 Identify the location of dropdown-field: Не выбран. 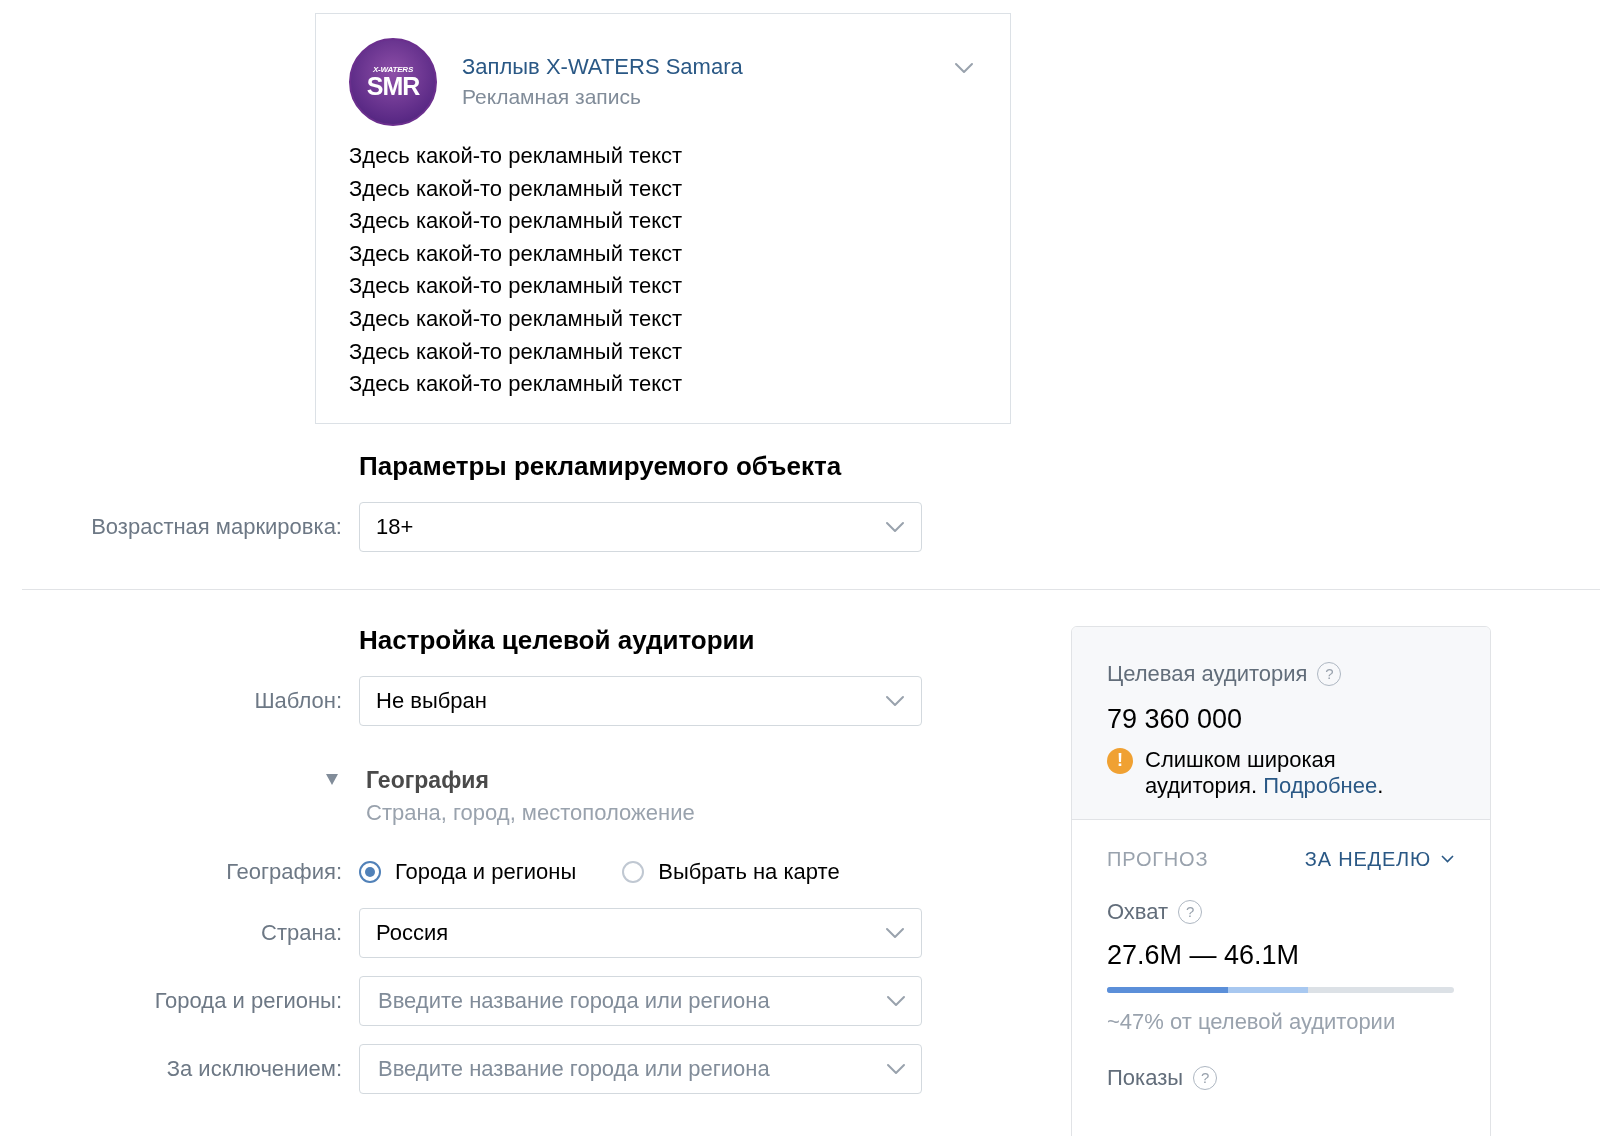
(640, 700).